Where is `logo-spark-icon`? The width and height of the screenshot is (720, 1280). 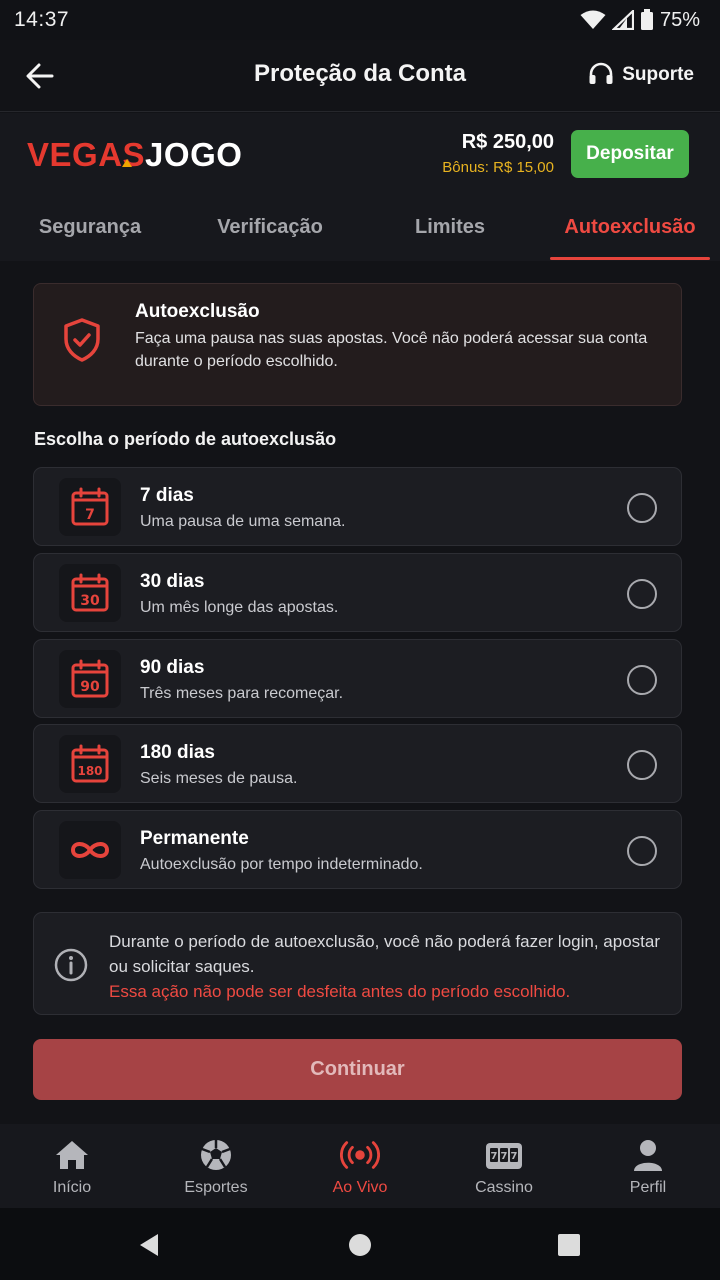 logo-spark-icon is located at coordinates (127, 163).